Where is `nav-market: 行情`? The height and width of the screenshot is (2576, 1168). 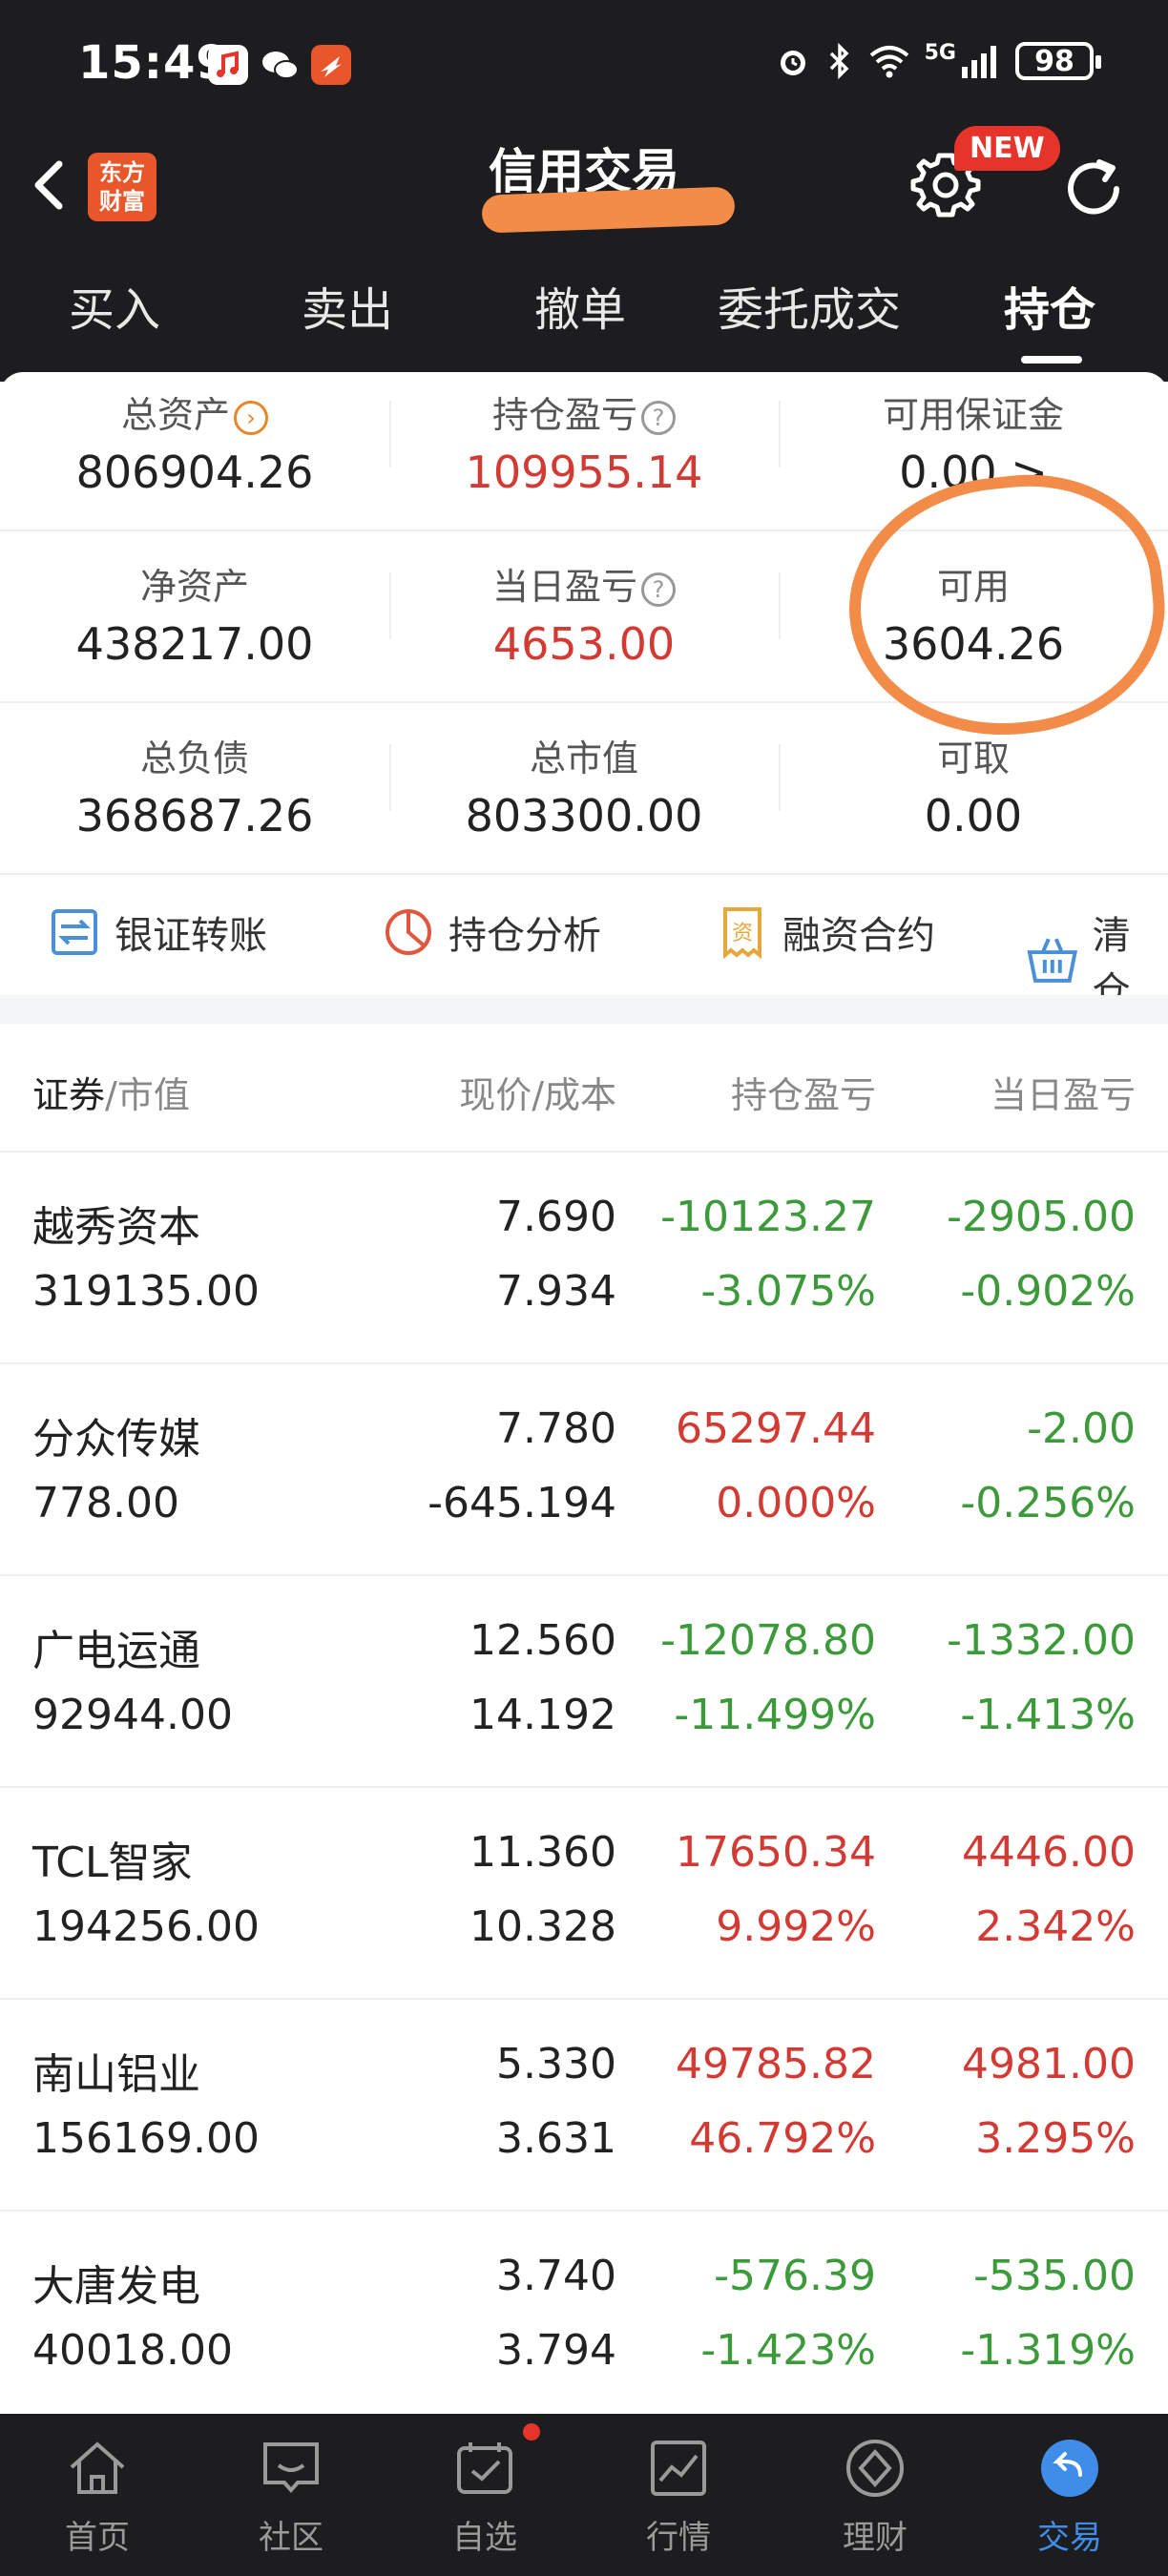
nav-market: 行情 is located at coordinates (678, 2496).